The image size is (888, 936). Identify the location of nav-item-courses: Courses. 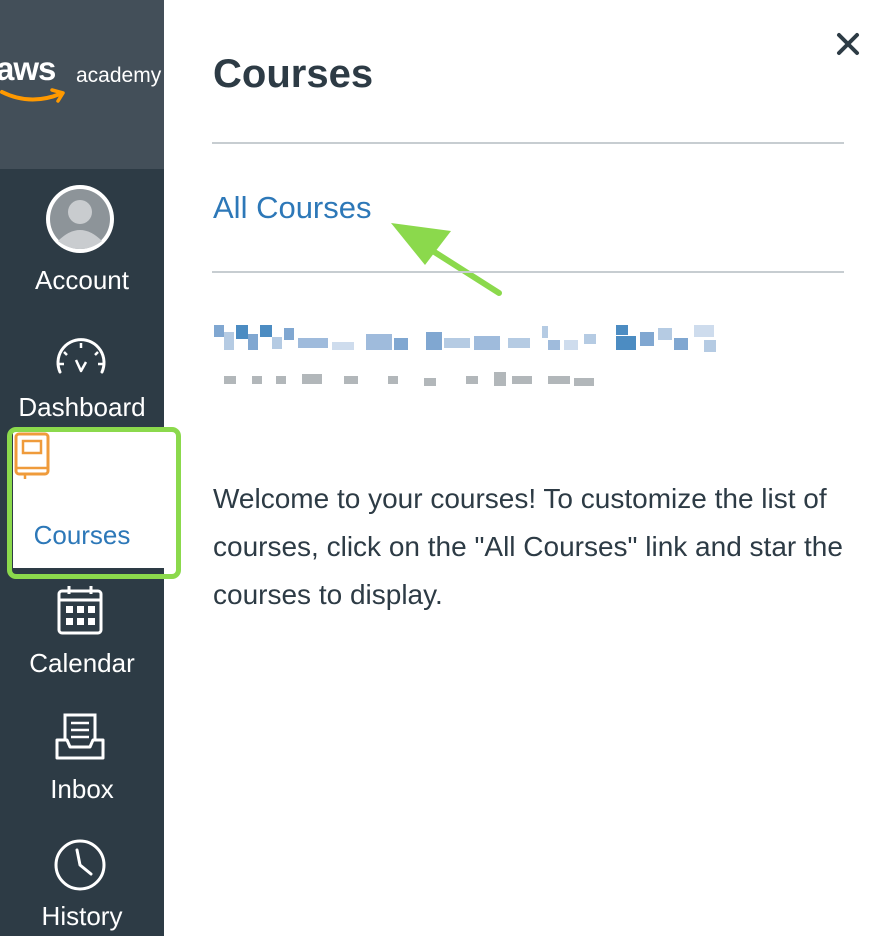
(92, 500).